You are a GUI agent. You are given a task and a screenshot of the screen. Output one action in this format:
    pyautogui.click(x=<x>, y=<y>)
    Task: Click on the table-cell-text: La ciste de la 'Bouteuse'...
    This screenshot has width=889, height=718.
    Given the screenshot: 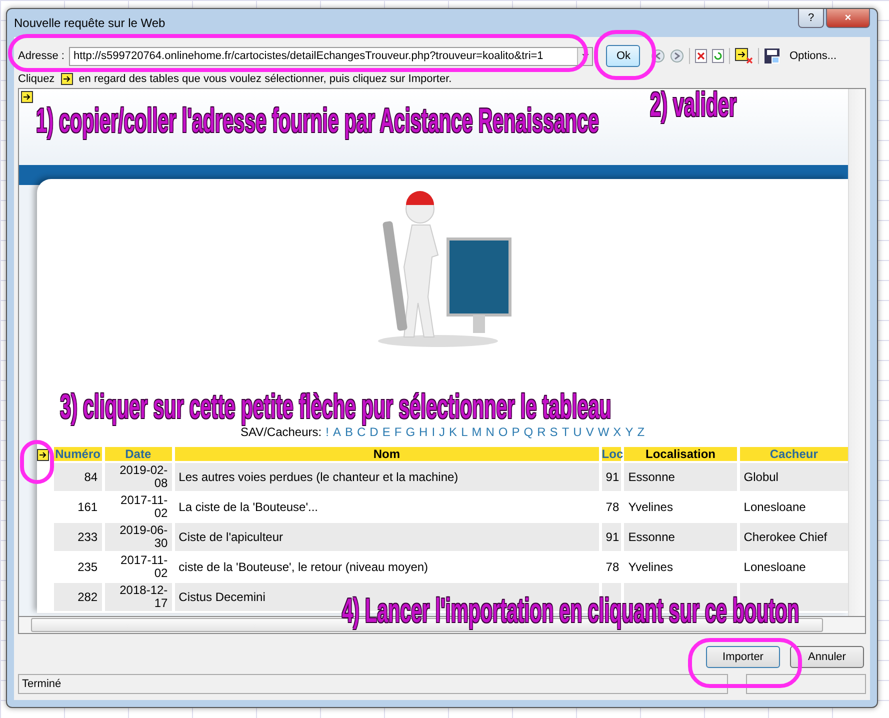 What is the action you would take?
    pyautogui.click(x=249, y=507)
    